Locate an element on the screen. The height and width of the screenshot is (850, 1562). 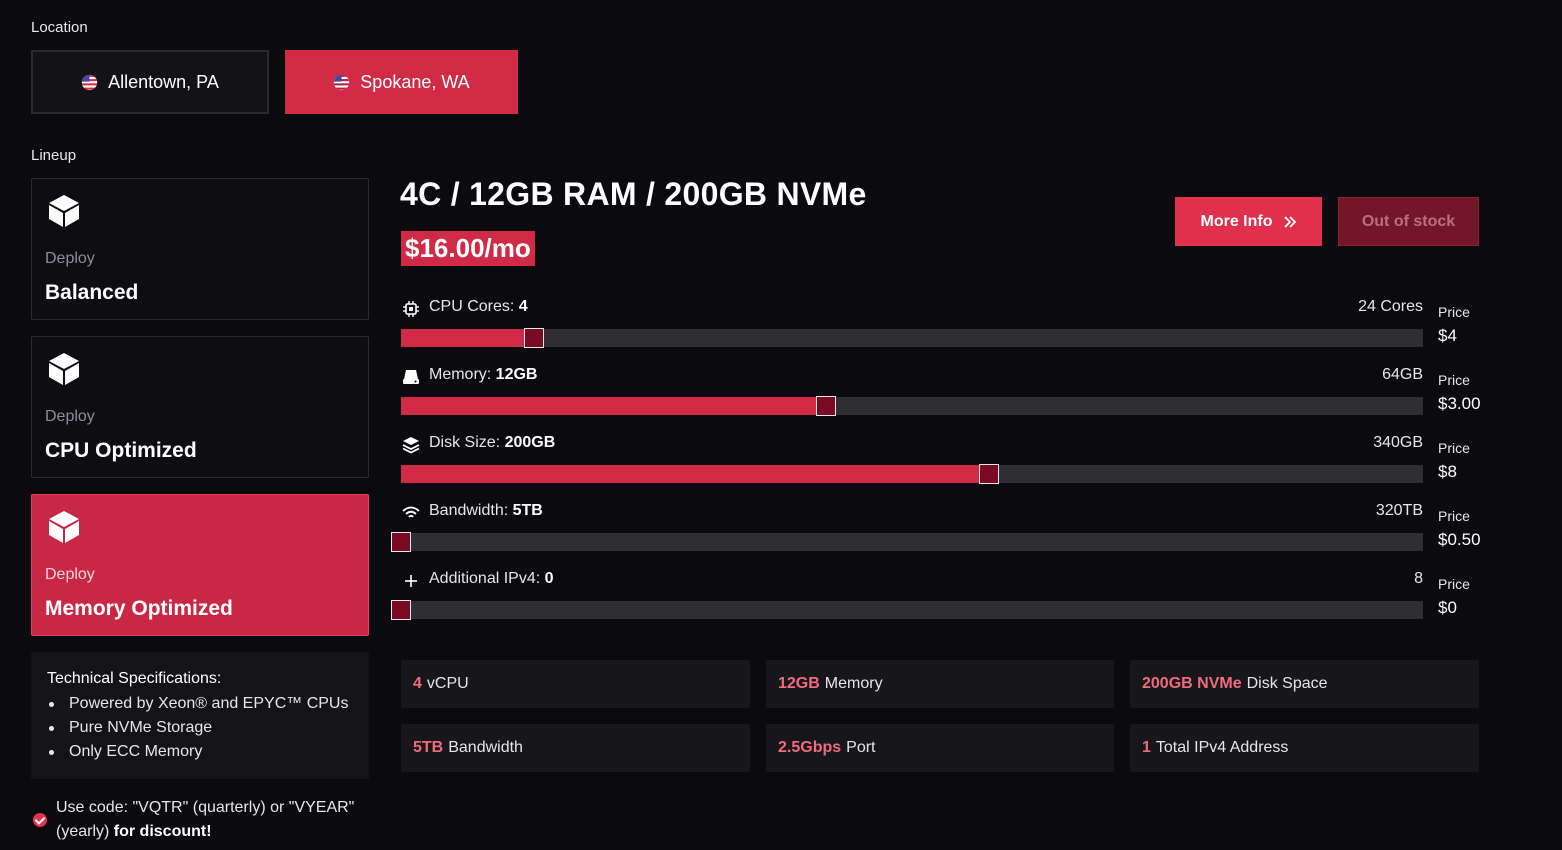
lineup-label: Lineup is located at coordinates (54, 155).